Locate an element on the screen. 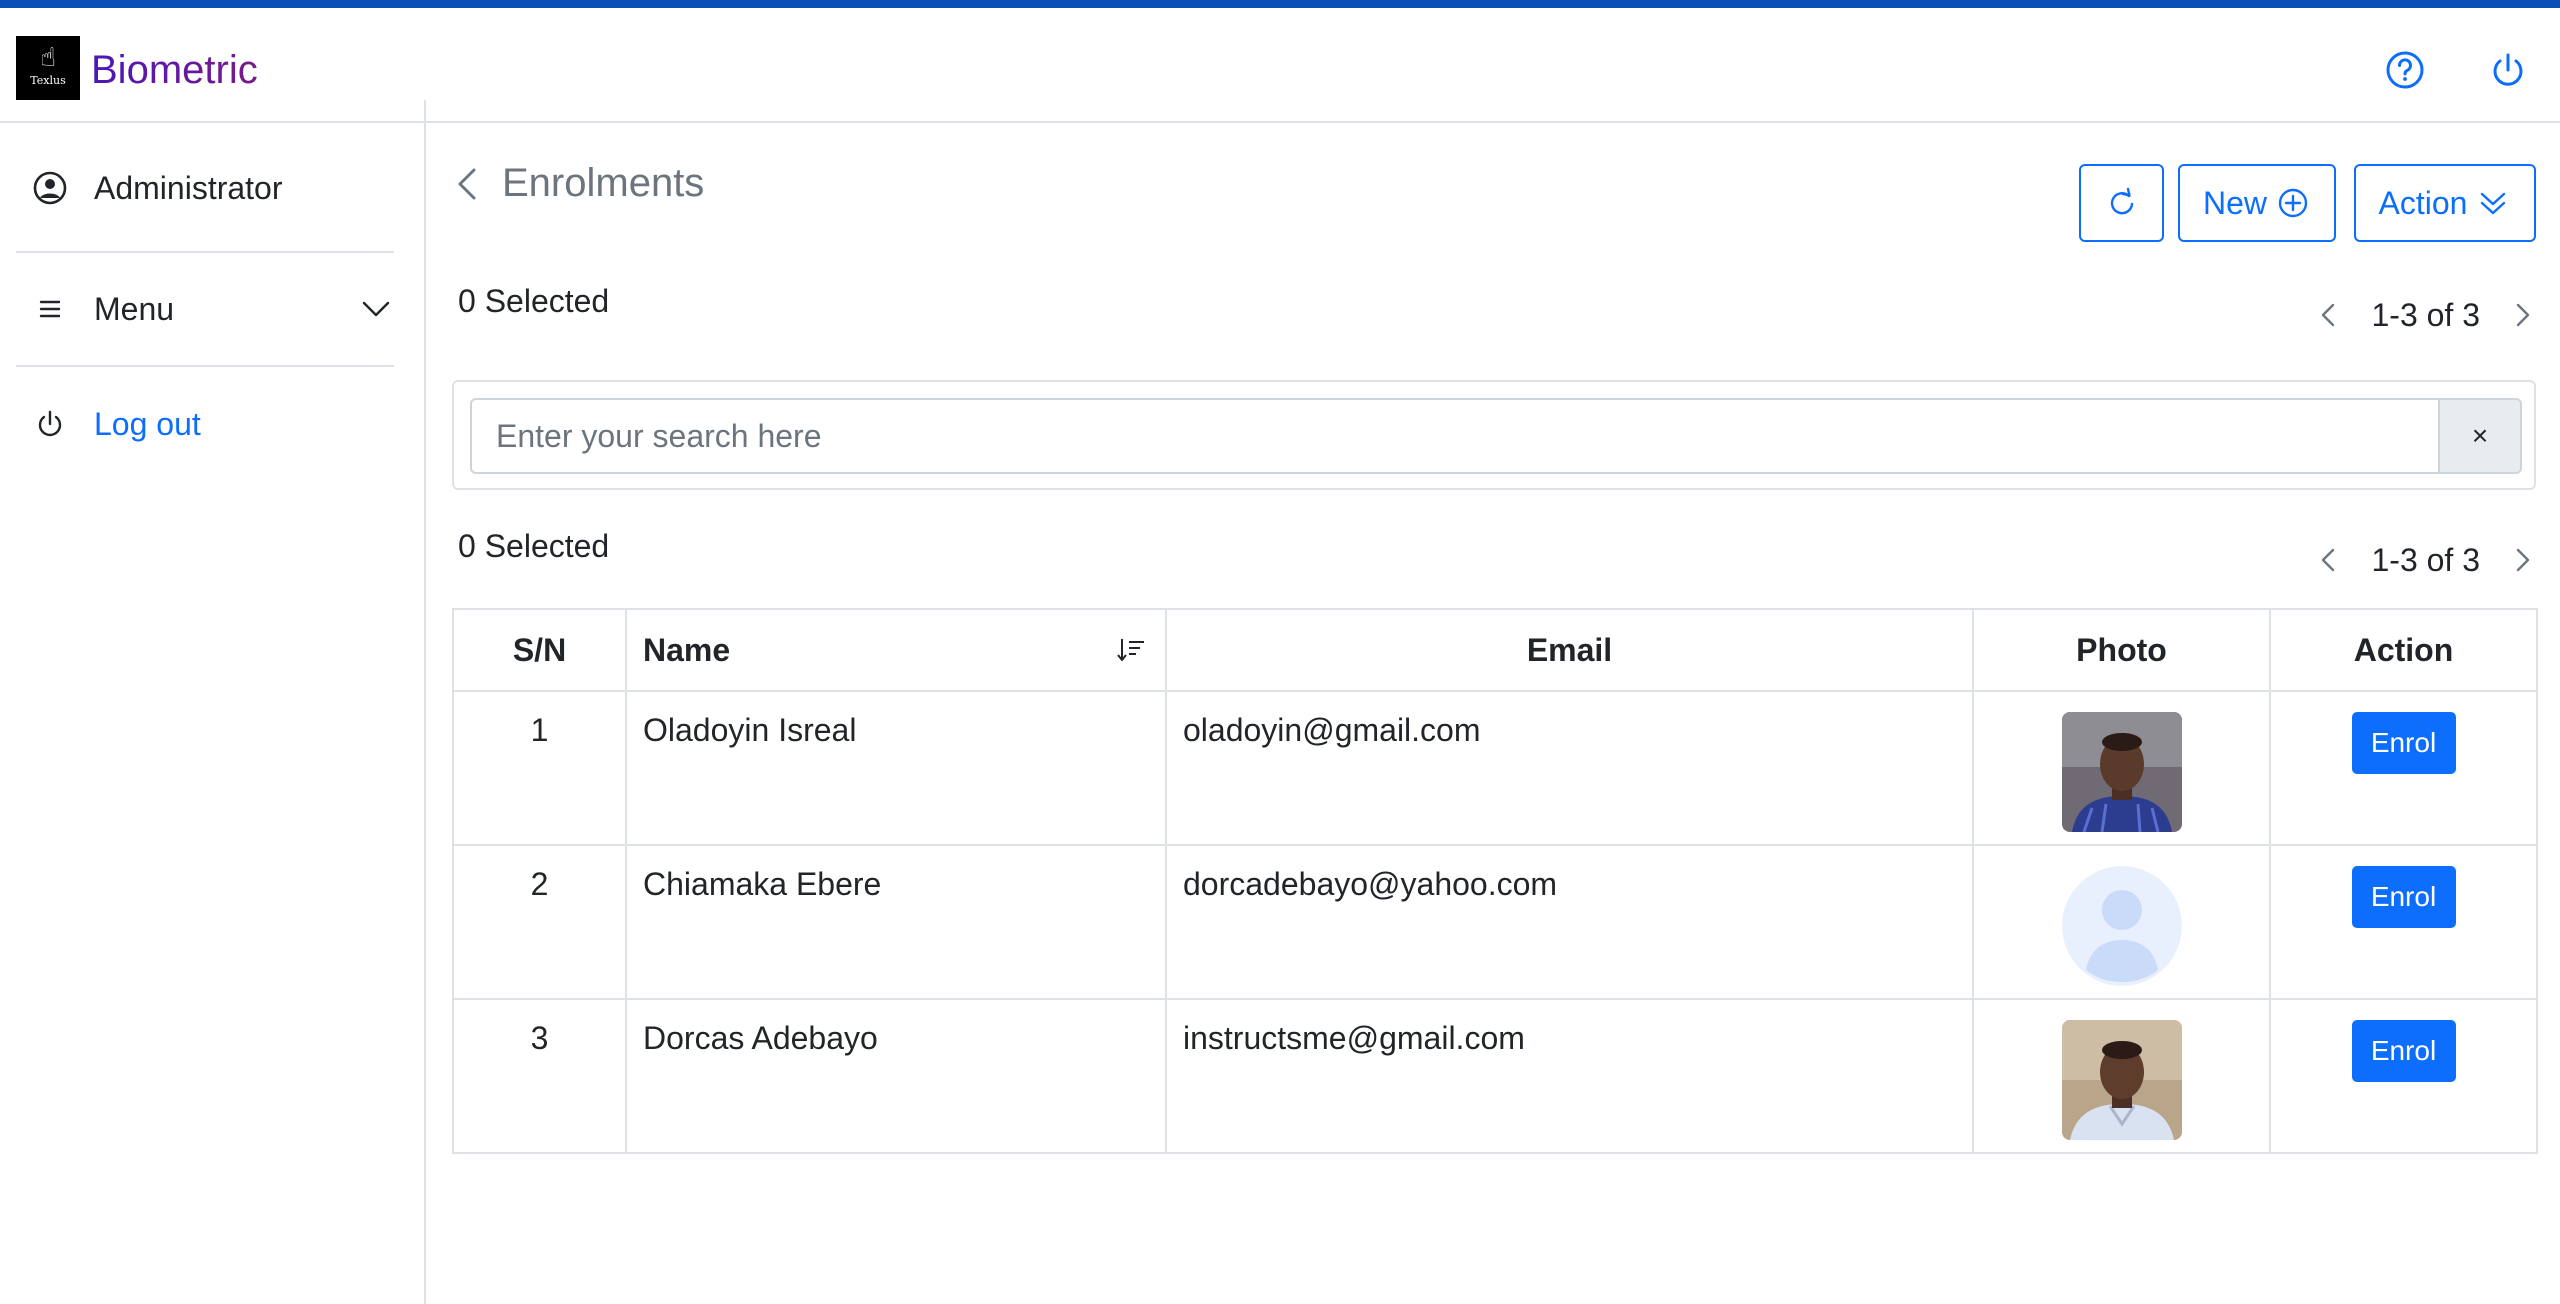  logout-link: Log out is located at coordinates (147, 424).